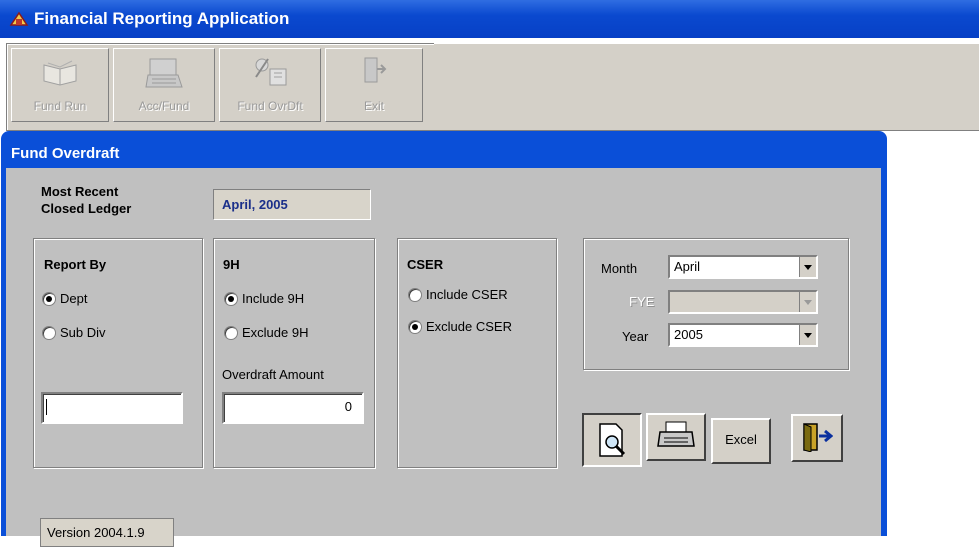  Describe the element at coordinates (373, 106) in the screenshot. I see `exit-label: Exit` at that location.